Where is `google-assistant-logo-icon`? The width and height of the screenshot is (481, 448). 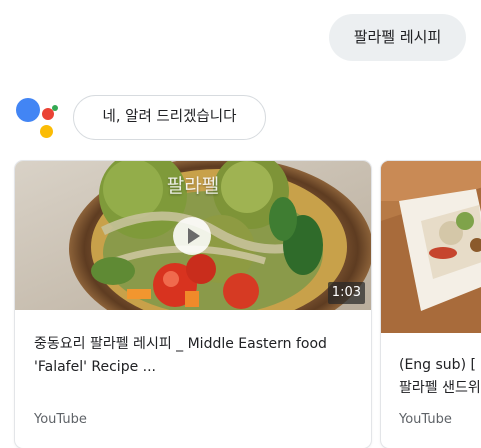 google-assistant-logo-icon is located at coordinates (39, 120).